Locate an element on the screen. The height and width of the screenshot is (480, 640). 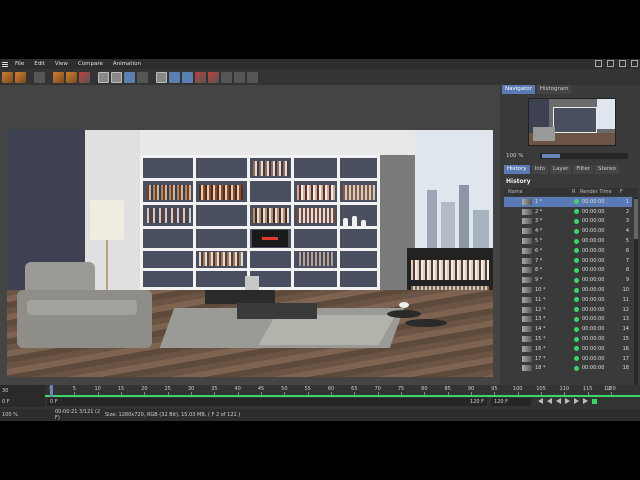
history-frame: 4 is located at coordinates (627, 231).